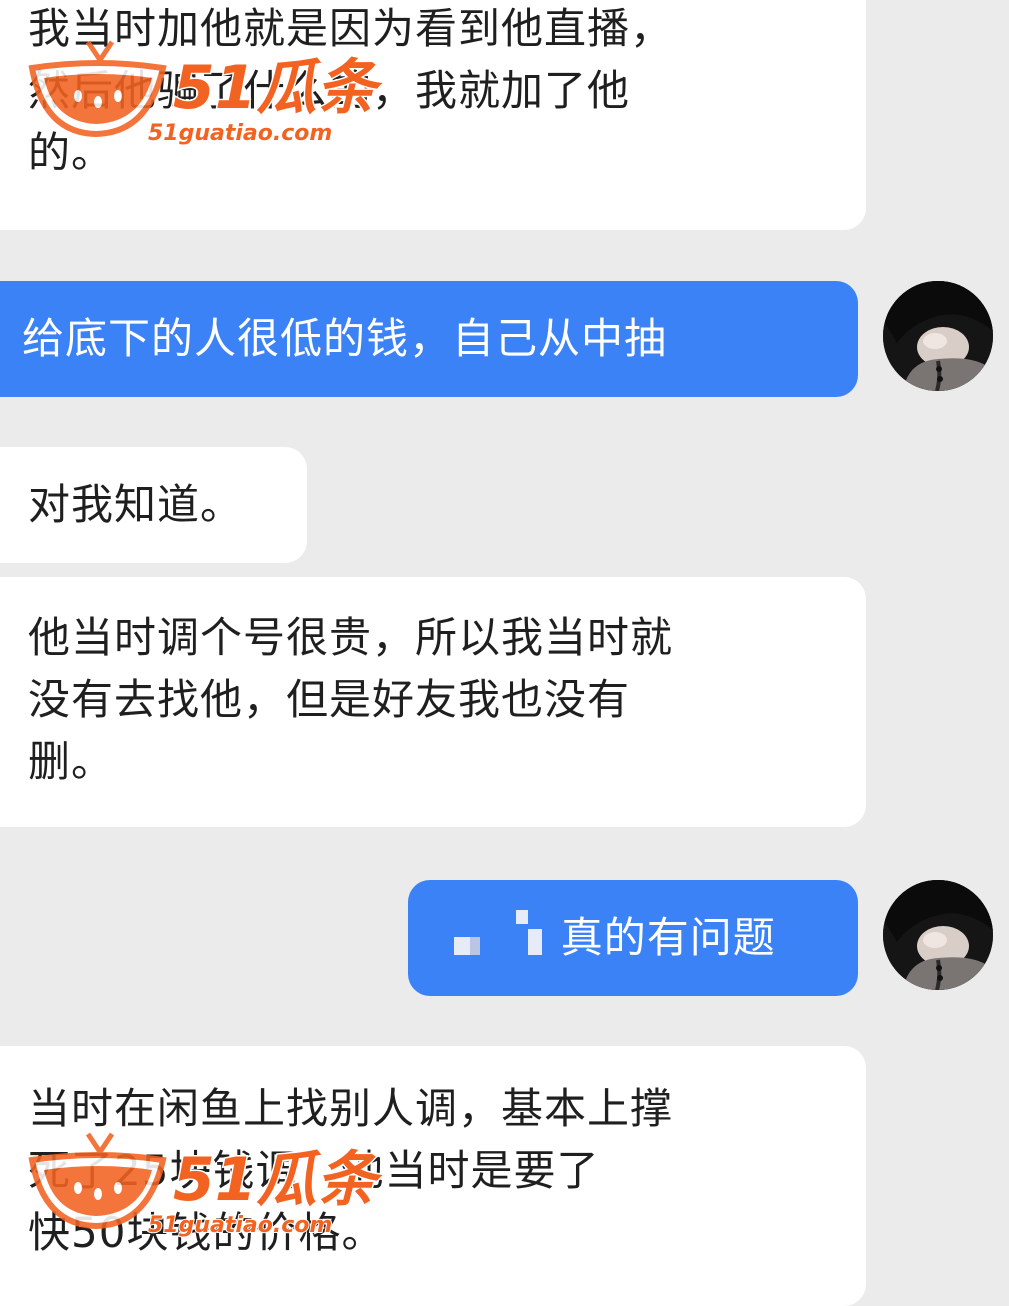  What do you see at coordinates (71, 152) in the screenshot?
I see `message-line: 的。` at bounding box center [71, 152].